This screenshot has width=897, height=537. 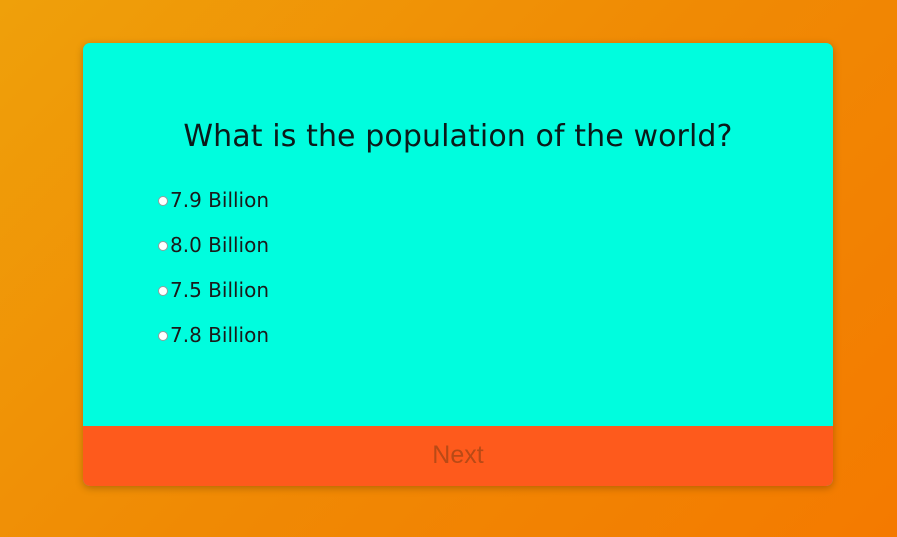 I want to click on answer-label: 7.8 Billion, so click(x=219, y=335).